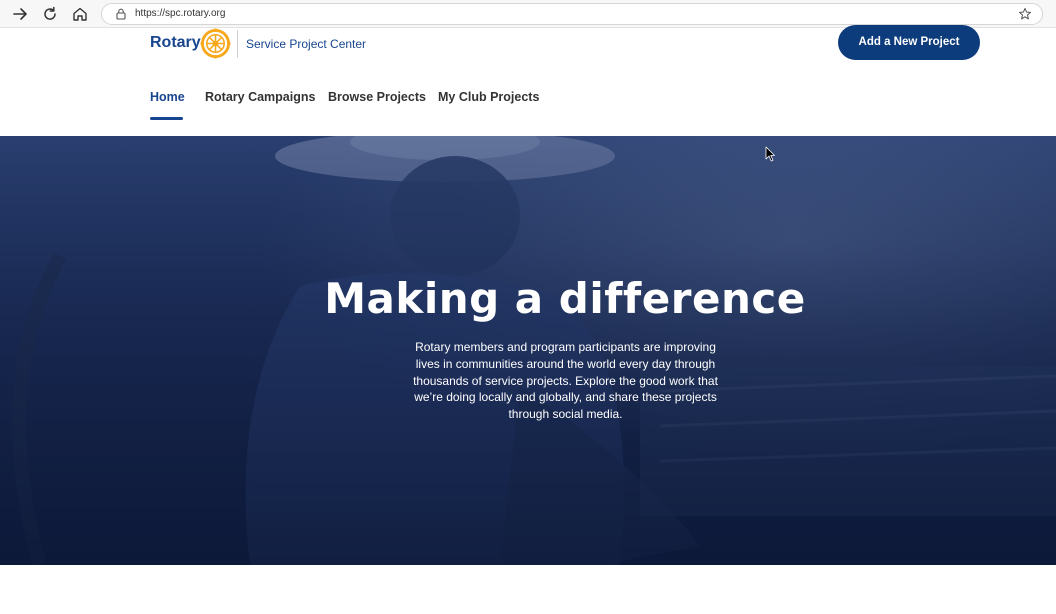 Image resolution: width=1056 pixels, height=614 pixels. I want to click on brand-wordmark: Rotary, so click(175, 42).